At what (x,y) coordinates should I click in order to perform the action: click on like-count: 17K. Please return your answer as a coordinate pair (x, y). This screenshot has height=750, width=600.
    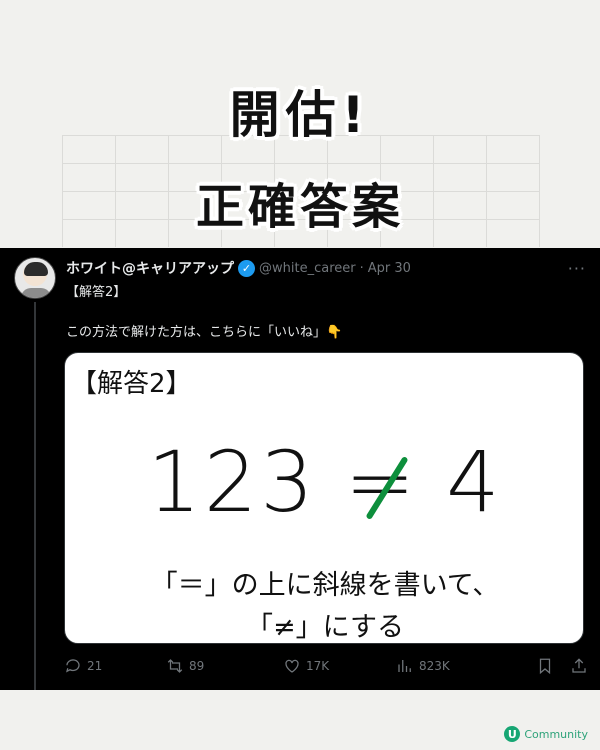
    Looking at the image, I should click on (318, 666).